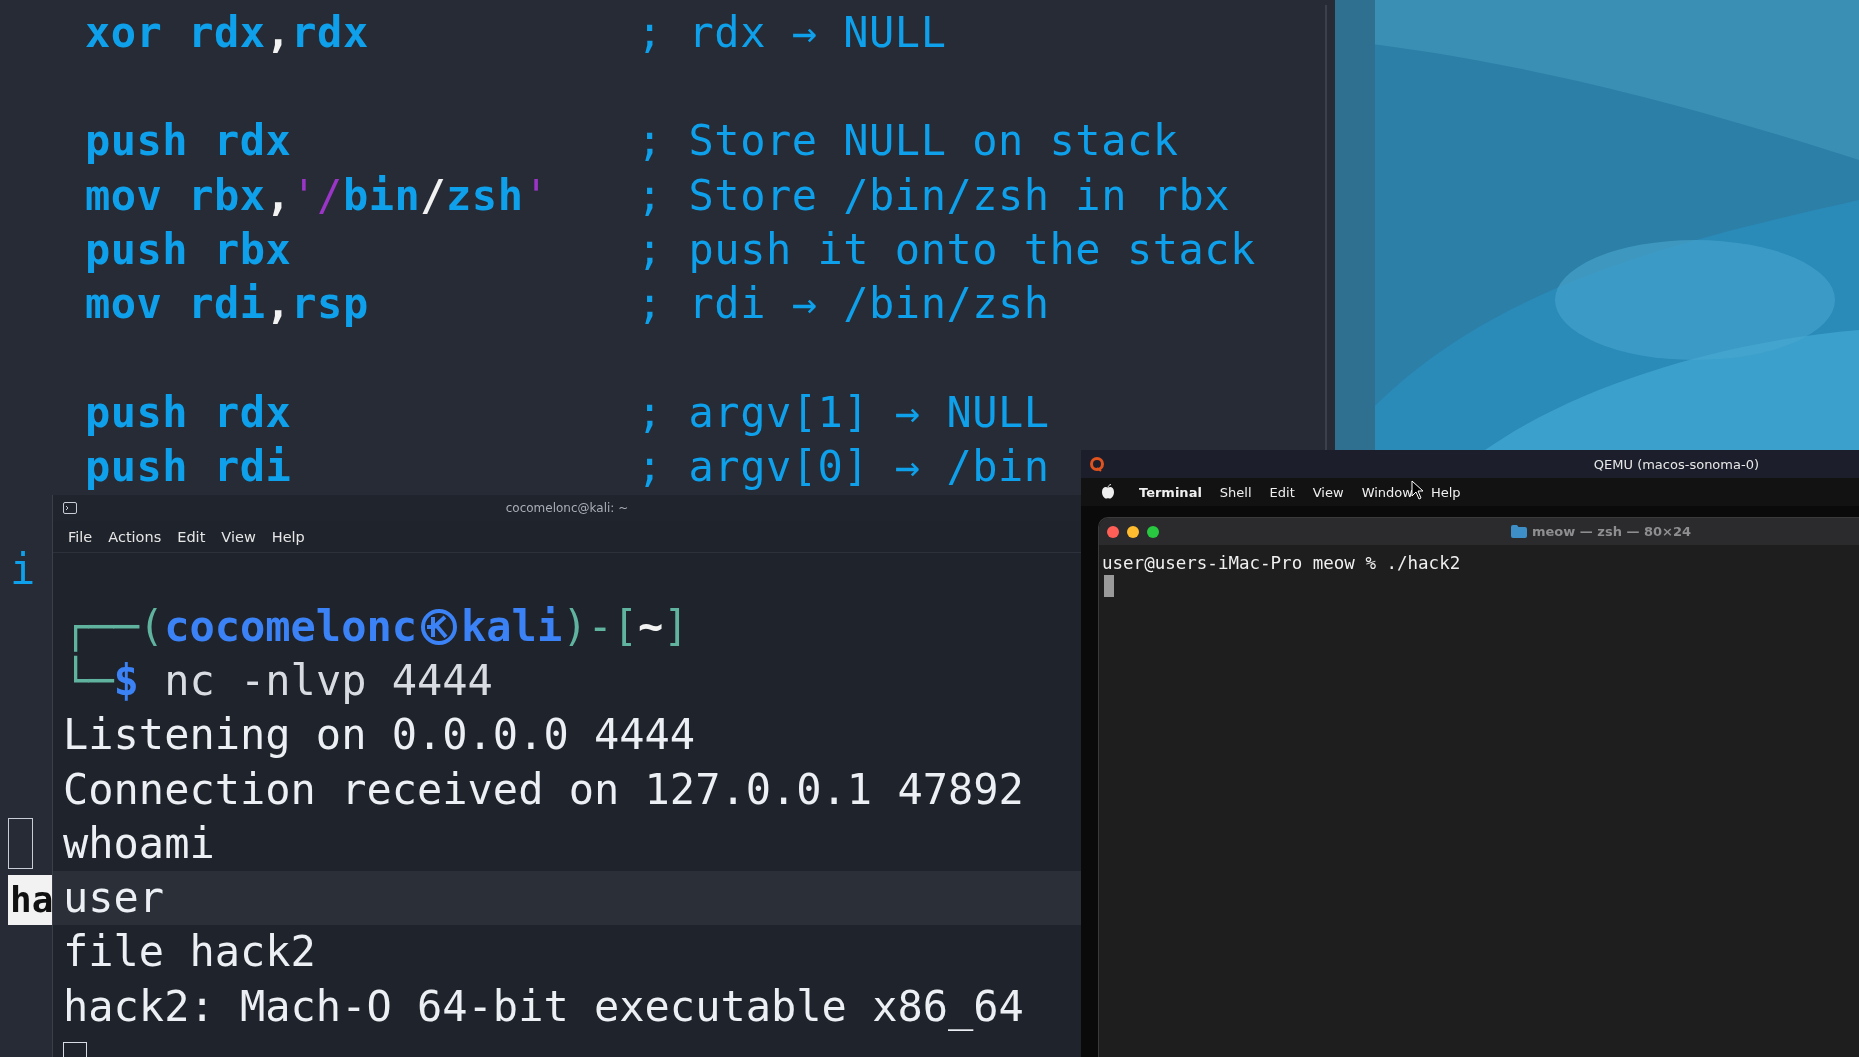 This screenshot has height=1057, width=1859. I want to click on menu-item: Shell, so click(1235, 492).